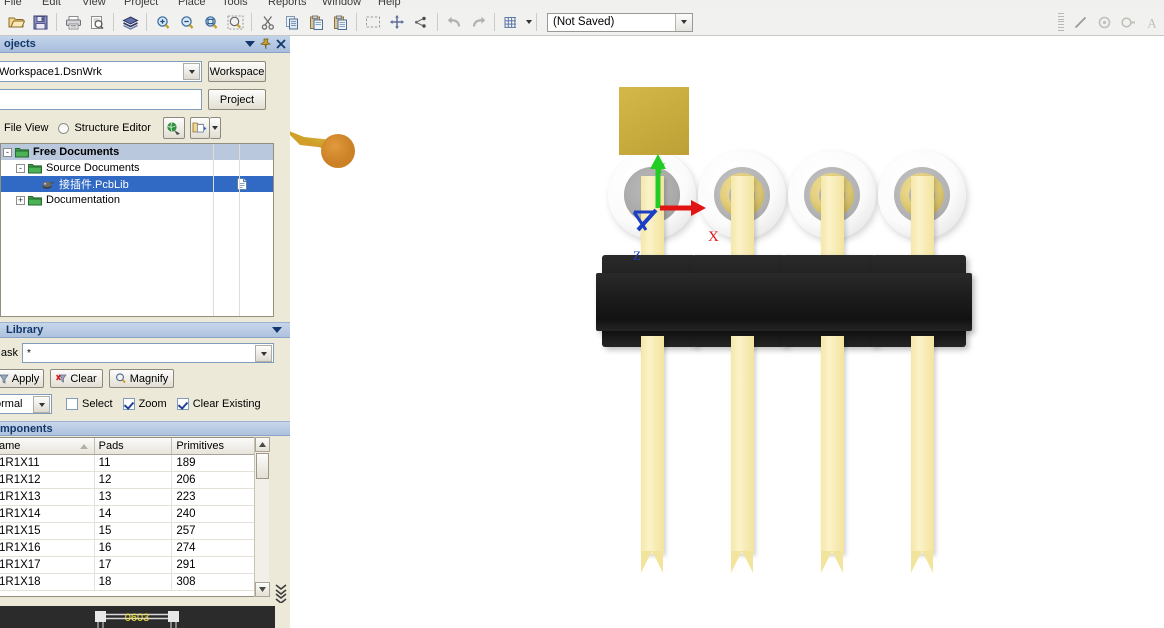 This screenshot has height=628, width=1164. Describe the element at coordinates (26, 128) in the screenshot. I see `file-view-label: File View` at that location.